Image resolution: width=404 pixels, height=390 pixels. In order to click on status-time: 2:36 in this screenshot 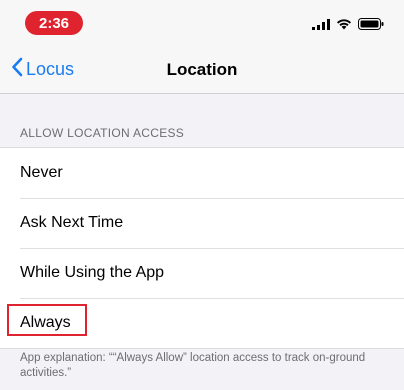, I will do `click(54, 23)`.